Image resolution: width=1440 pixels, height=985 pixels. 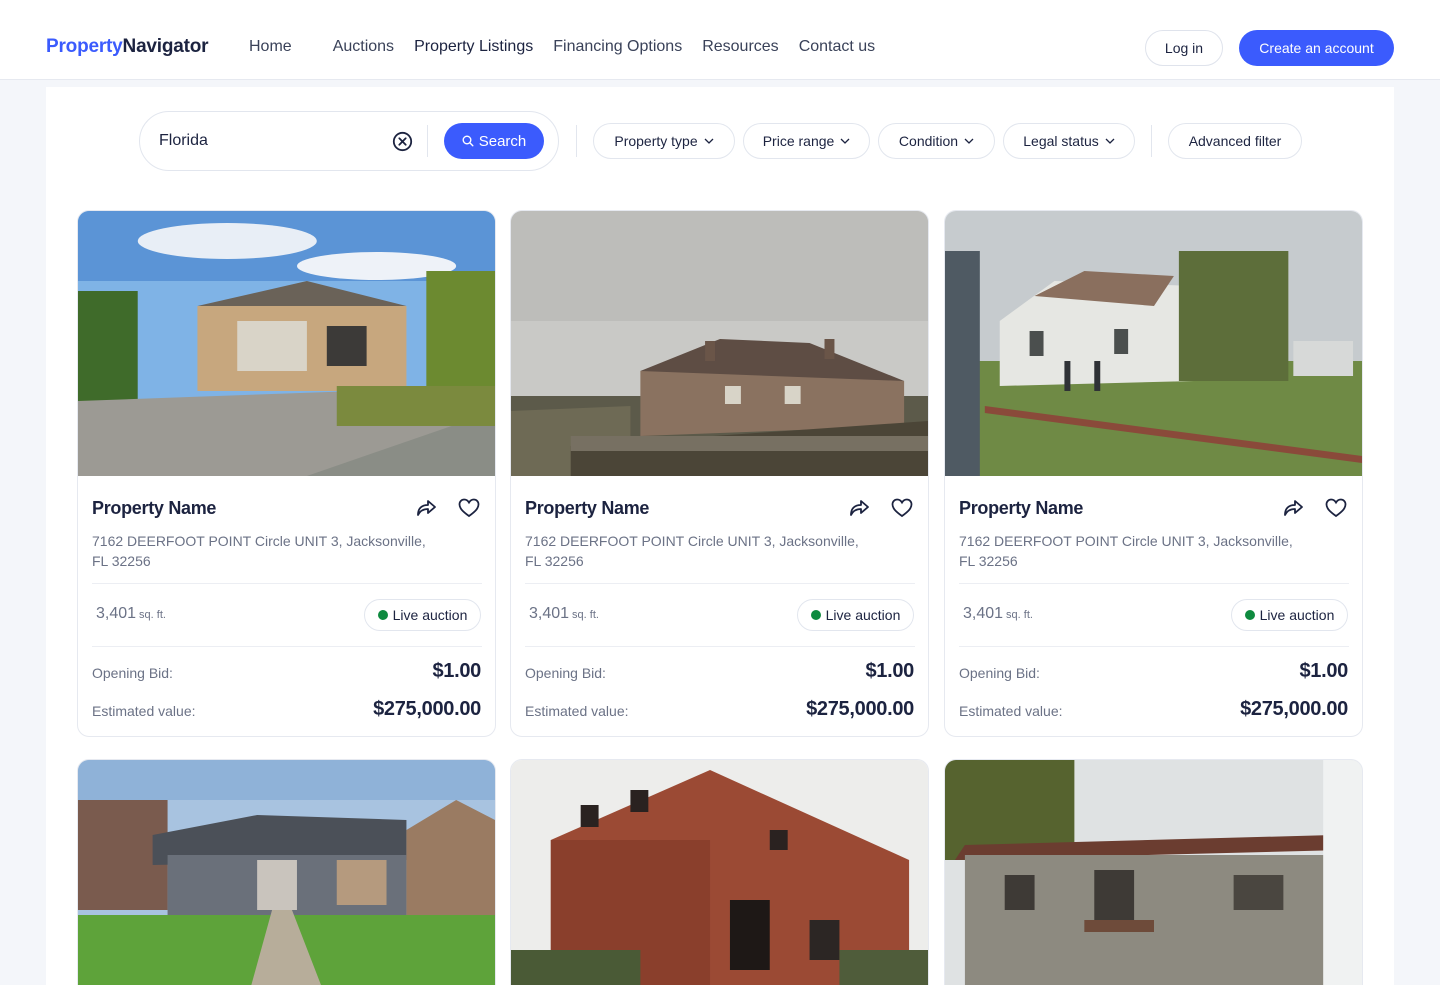 What do you see at coordinates (402, 141) in the screenshot?
I see `clear-icon` at bounding box center [402, 141].